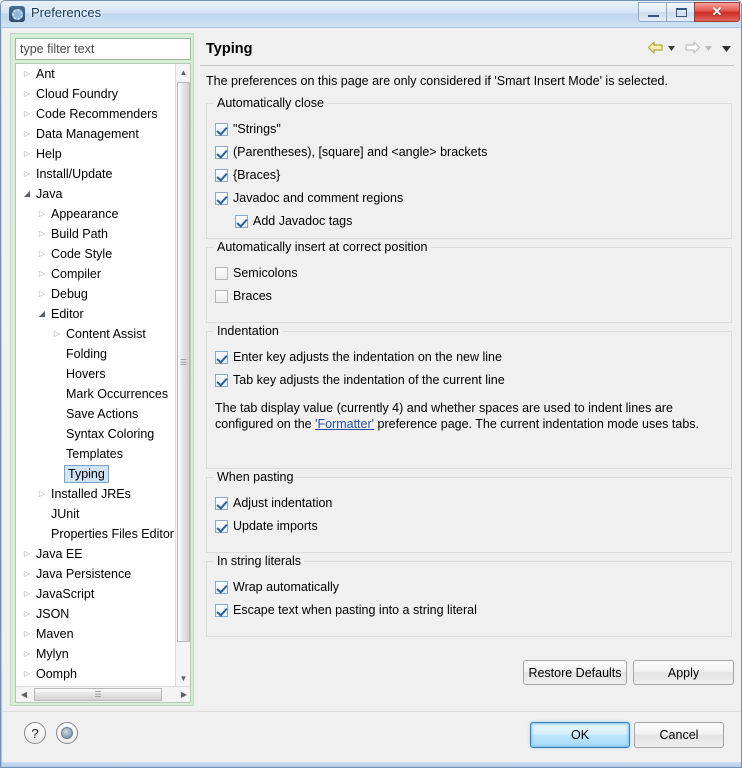  What do you see at coordinates (243, 296) in the screenshot?
I see `checkbox-row: Braces` at bounding box center [243, 296].